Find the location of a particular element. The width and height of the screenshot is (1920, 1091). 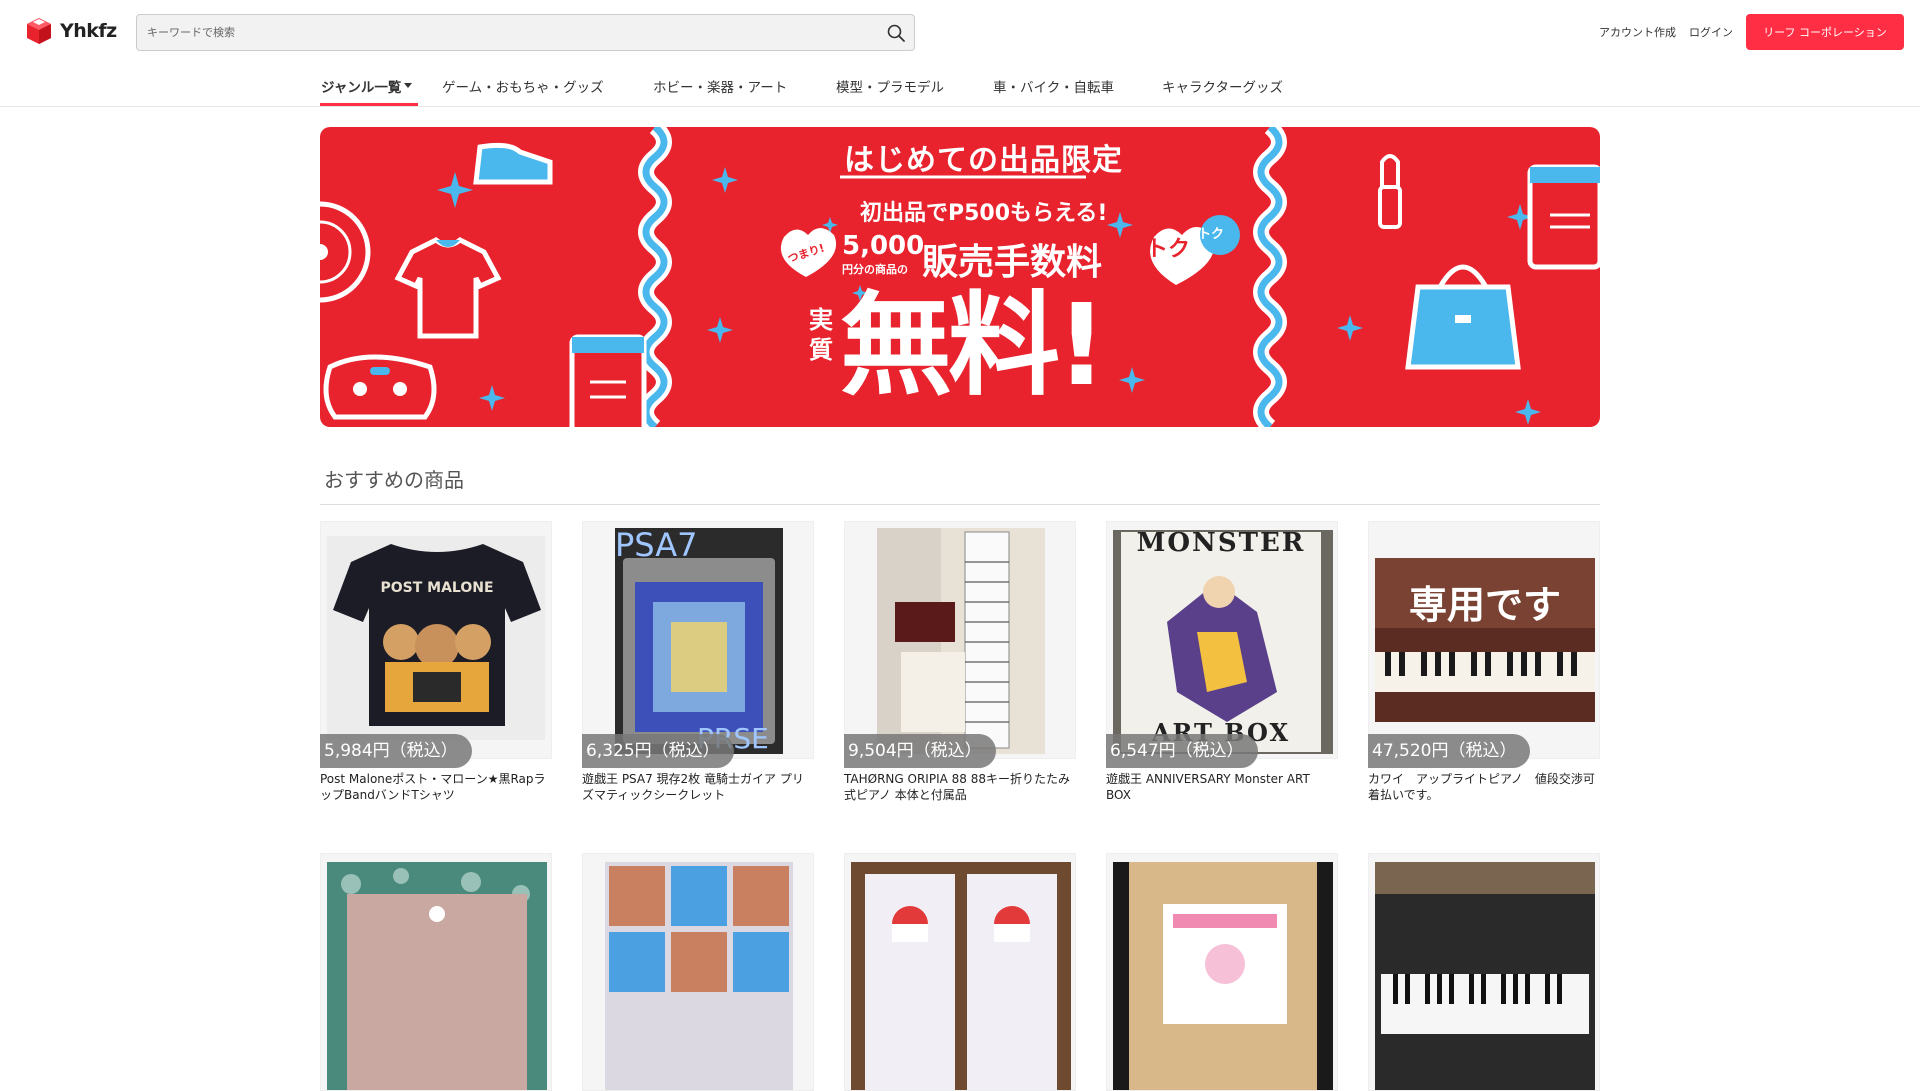

product-image-label-top: PSA7 is located at coordinates (656, 545).